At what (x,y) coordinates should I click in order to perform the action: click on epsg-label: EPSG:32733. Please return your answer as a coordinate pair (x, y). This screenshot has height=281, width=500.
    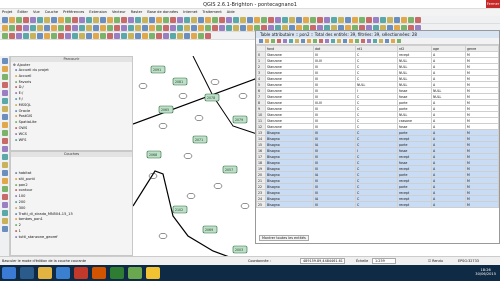
    Looking at the image, I should click on (468, 261).